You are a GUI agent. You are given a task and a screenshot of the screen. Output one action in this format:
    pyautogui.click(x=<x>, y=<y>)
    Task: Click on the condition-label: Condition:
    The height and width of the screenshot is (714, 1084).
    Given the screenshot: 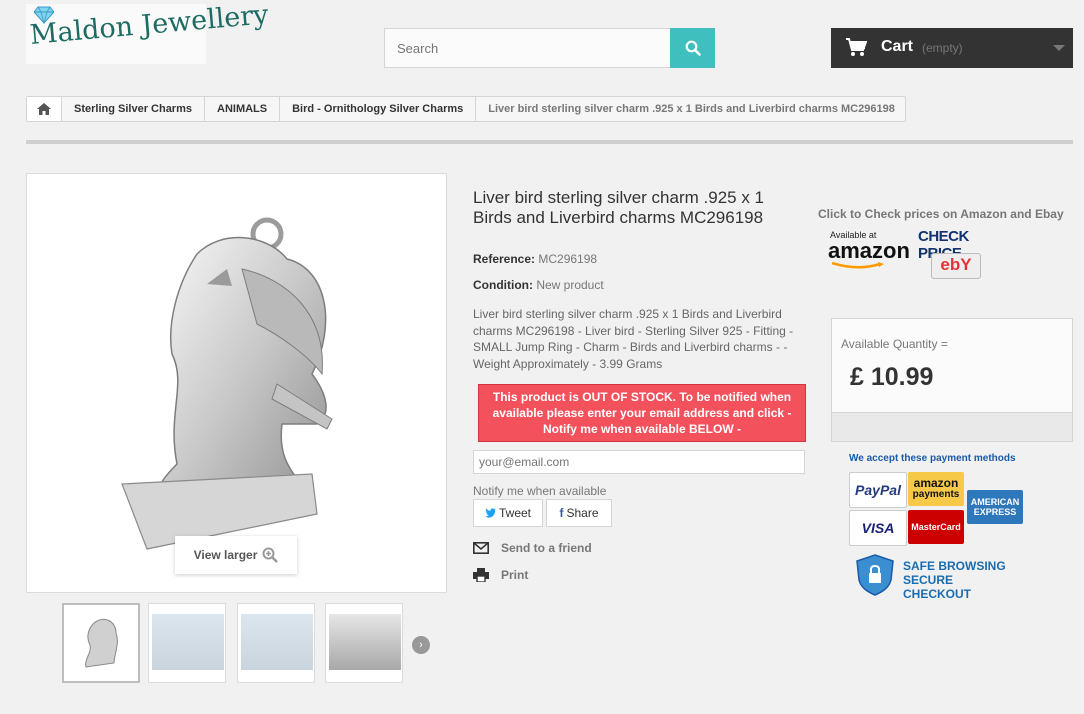 What is the action you would take?
    pyautogui.click(x=503, y=285)
    